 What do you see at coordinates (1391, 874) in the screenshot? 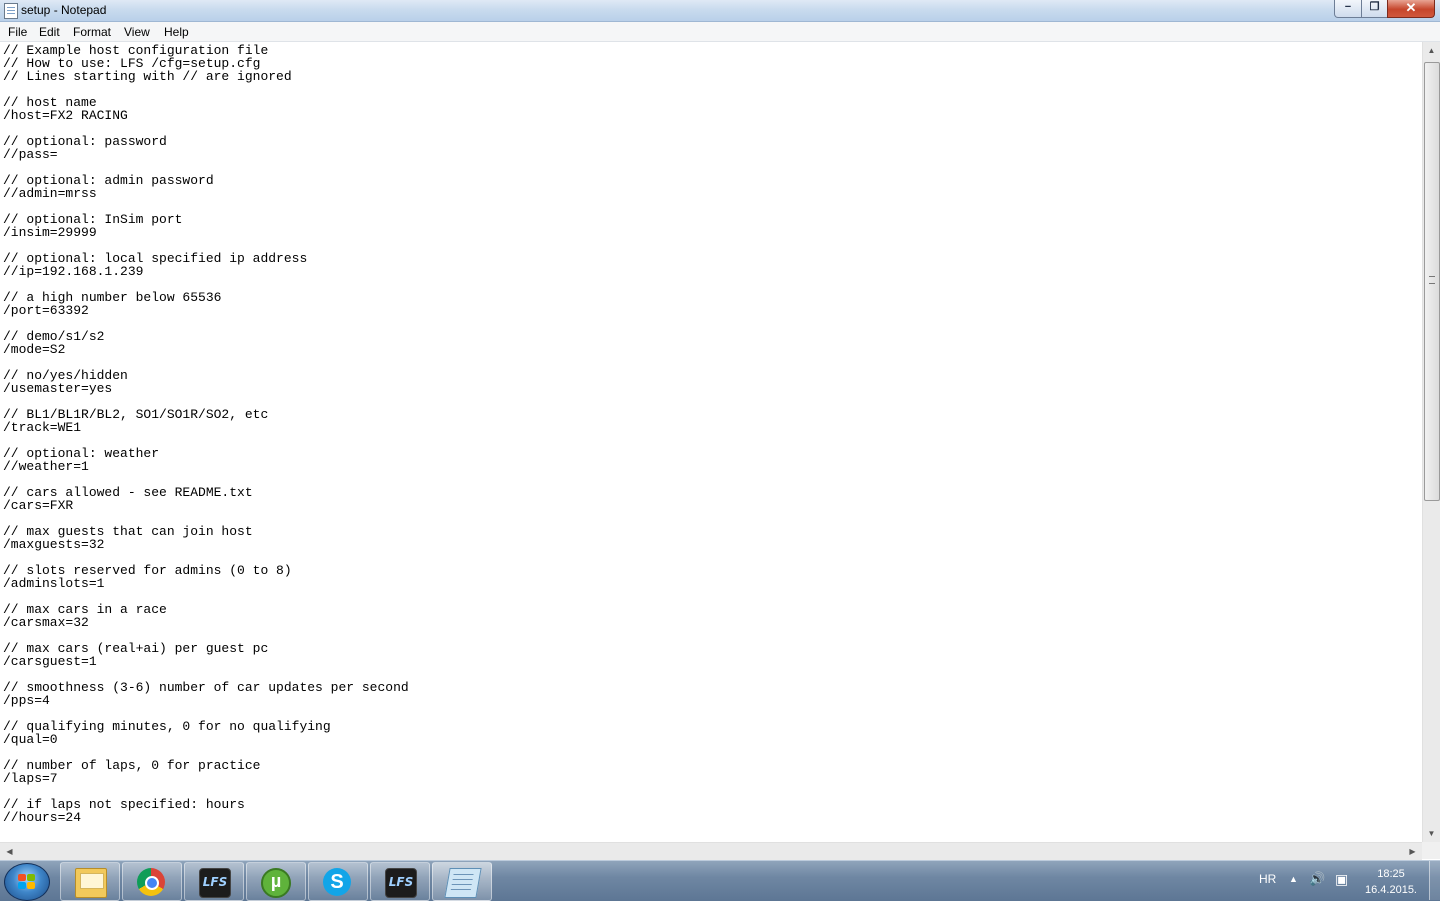
I see `clock-time: 18:25` at bounding box center [1391, 874].